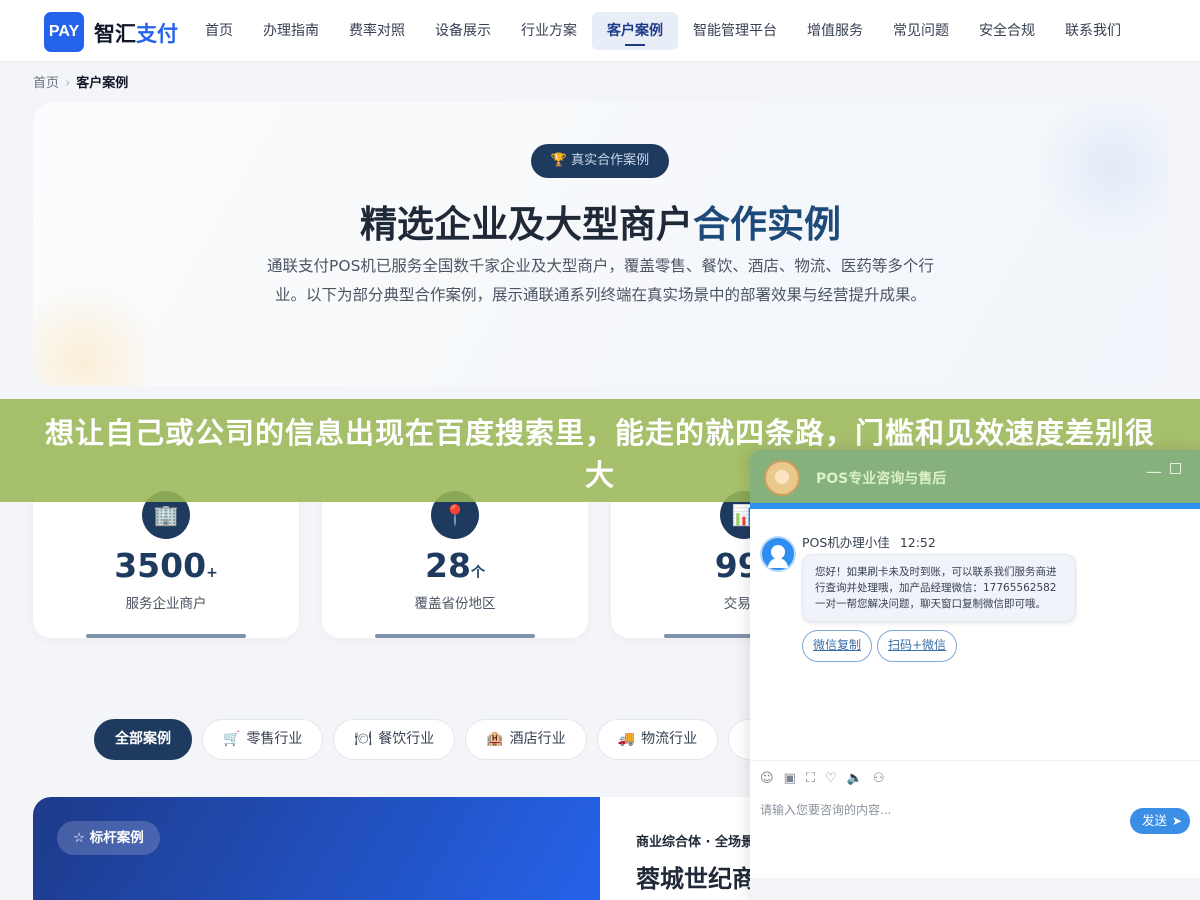 This screenshot has width=1200, height=900. I want to click on agent-avatar, so click(778, 554).